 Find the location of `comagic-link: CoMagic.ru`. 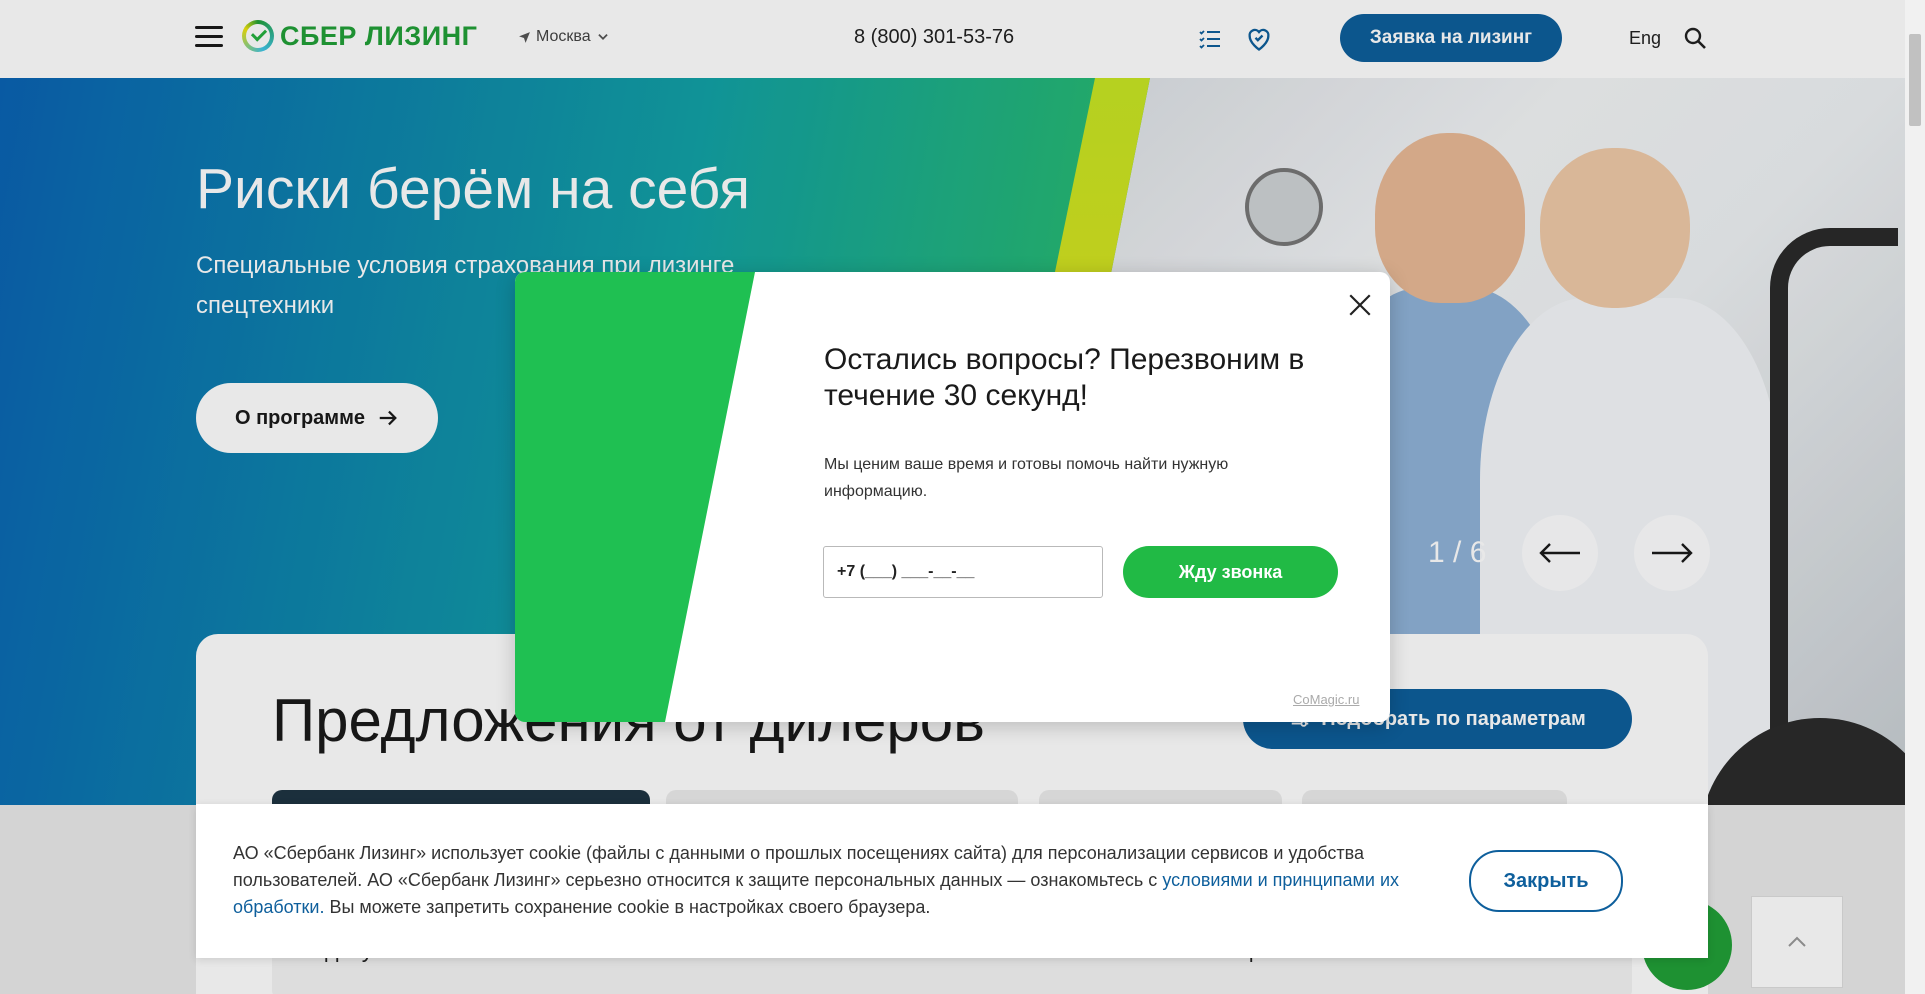

comagic-link: CoMagic.ru is located at coordinates (1326, 699).